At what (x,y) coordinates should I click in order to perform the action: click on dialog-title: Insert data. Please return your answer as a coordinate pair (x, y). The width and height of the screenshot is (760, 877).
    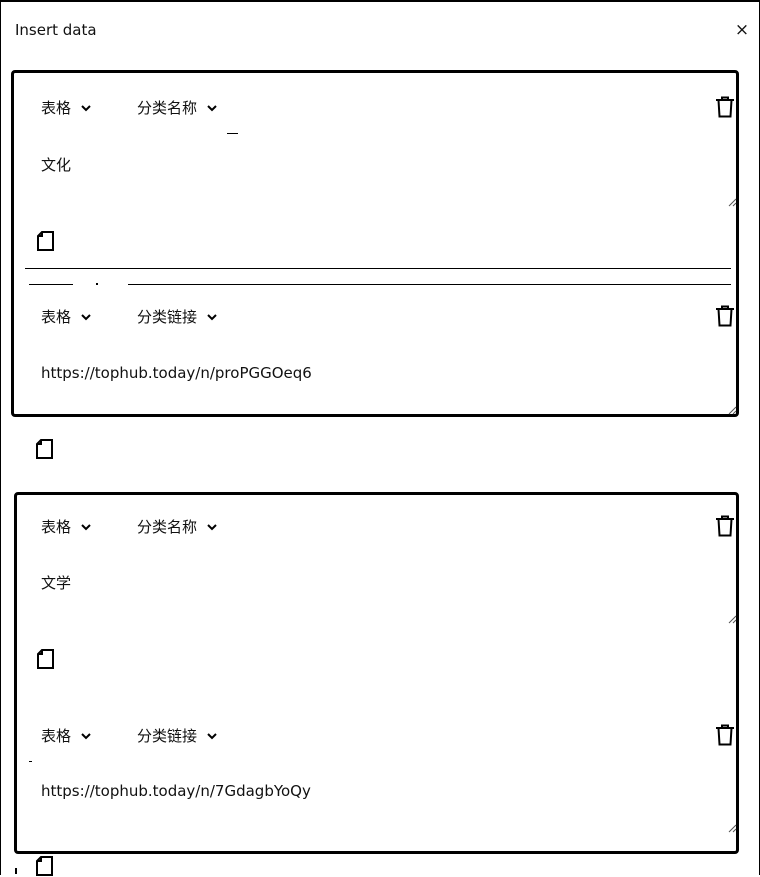
    Looking at the image, I should click on (56, 30).